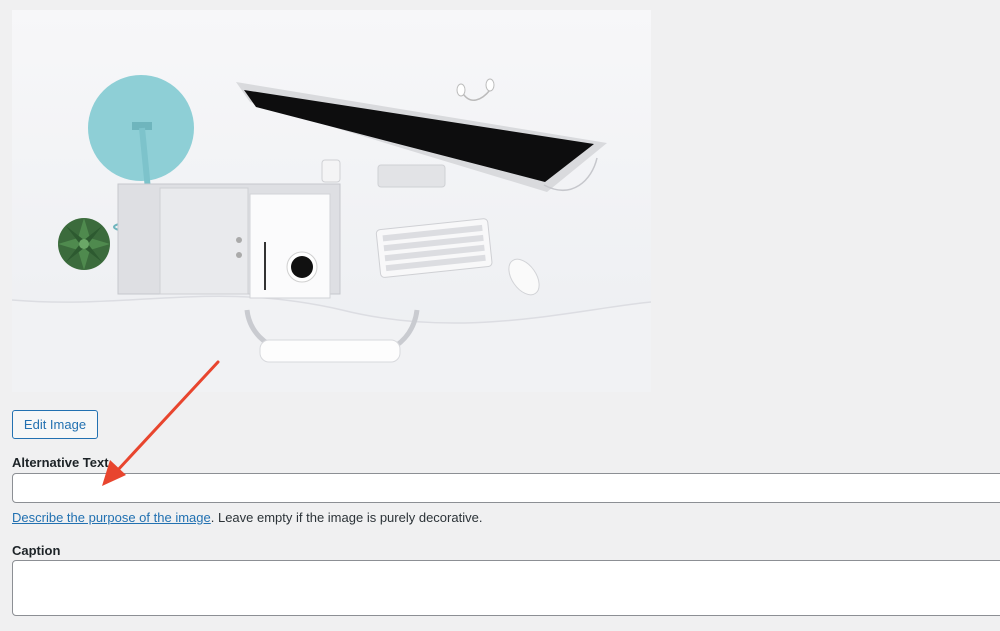 The image size is (1000, 631). Describe the element at coordinates (506, 588) in the screenshot. I see `caption-textarea` at that location.